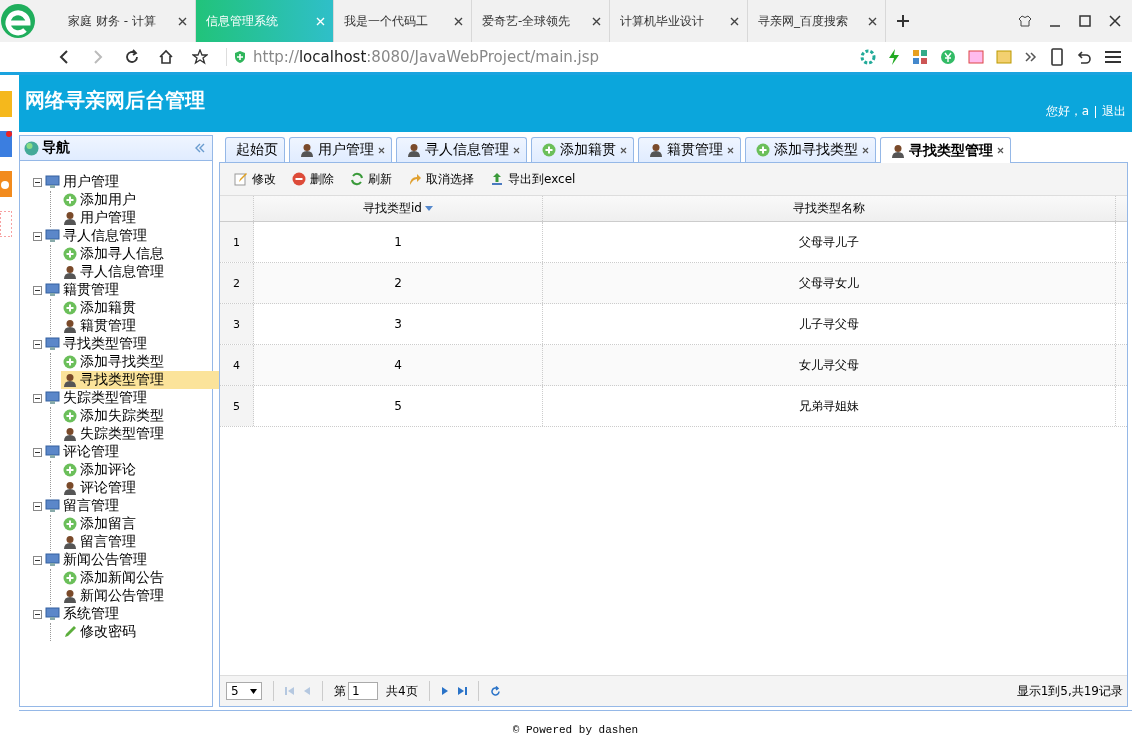  What do you see at coordinates (495, 691) in the screenshot?
I see `refresh-icon` at bounding box center [495, 691].